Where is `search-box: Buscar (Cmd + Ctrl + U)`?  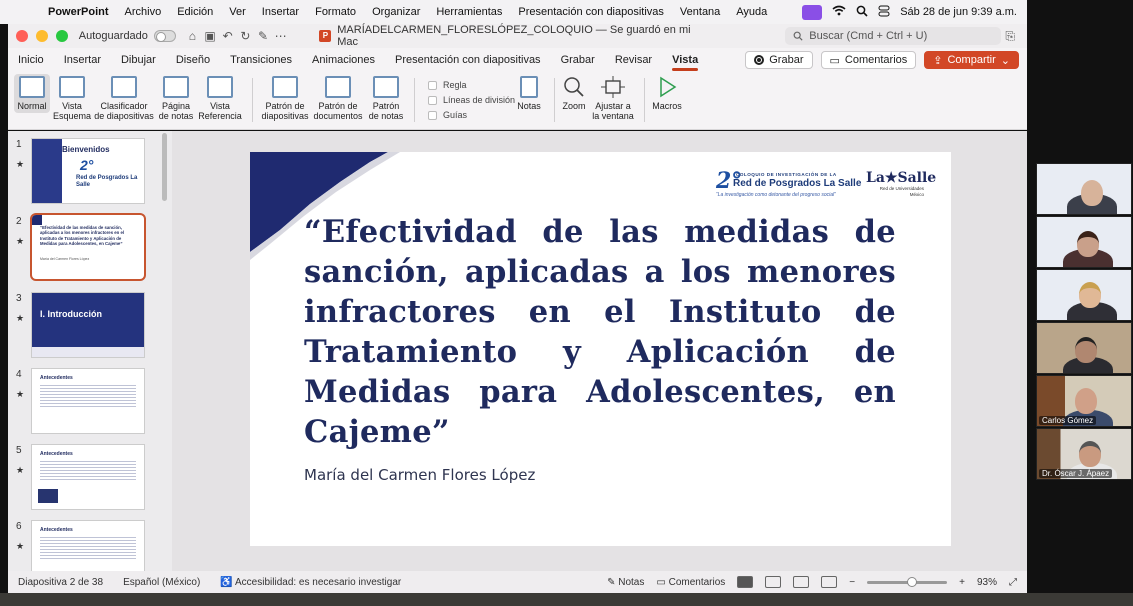
search-box: Buscar (Cmd + Ctrl + U) is located at coordinates (893, 36).